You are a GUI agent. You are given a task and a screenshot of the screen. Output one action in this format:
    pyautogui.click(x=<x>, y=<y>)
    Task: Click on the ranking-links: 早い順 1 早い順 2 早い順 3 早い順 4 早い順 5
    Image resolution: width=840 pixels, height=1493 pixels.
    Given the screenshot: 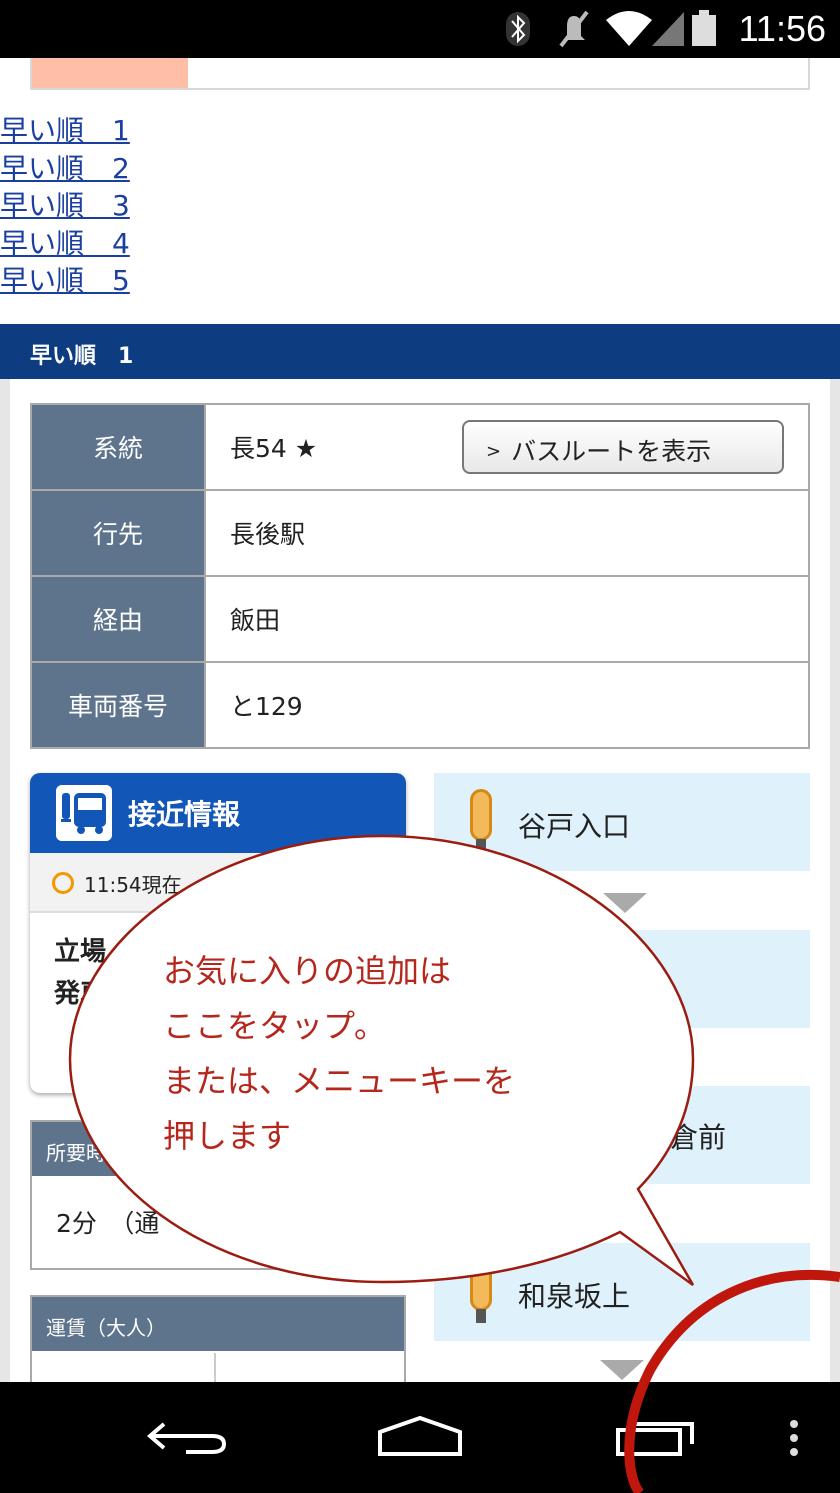 What is the action you would take?
    pyautogui.click(x=65, y=206)
    